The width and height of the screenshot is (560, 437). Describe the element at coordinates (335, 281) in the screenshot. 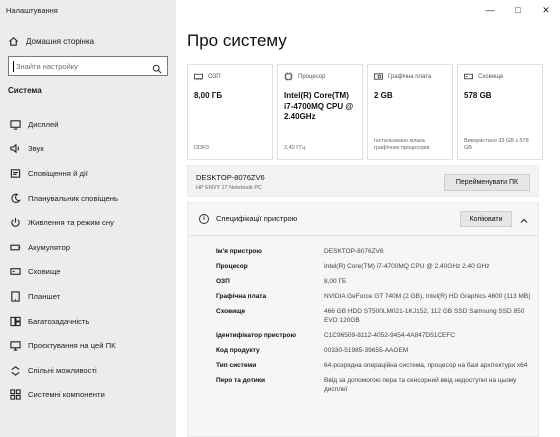

I see `spec-value: 8,00 ГБ` at that location.